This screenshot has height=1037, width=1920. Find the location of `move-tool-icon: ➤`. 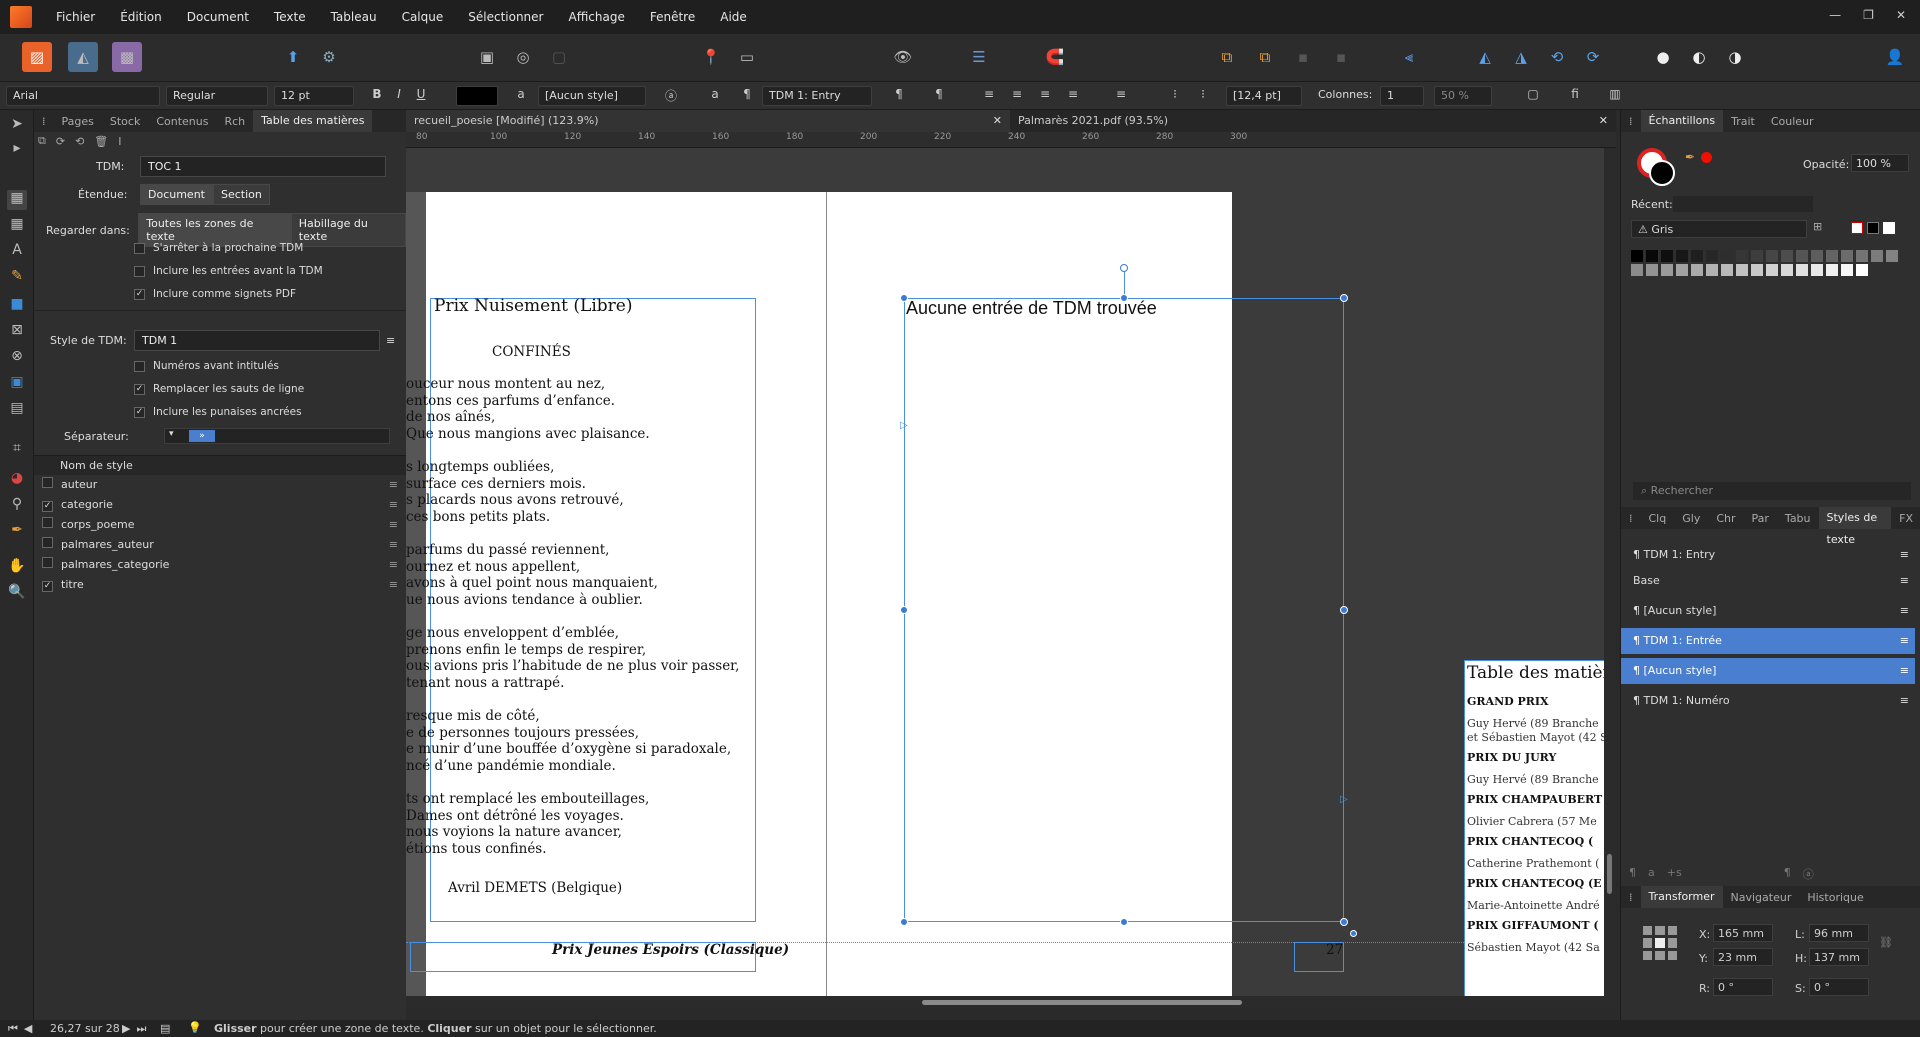

move-tool-icon: ➤ is located at coordinates (17, 126).